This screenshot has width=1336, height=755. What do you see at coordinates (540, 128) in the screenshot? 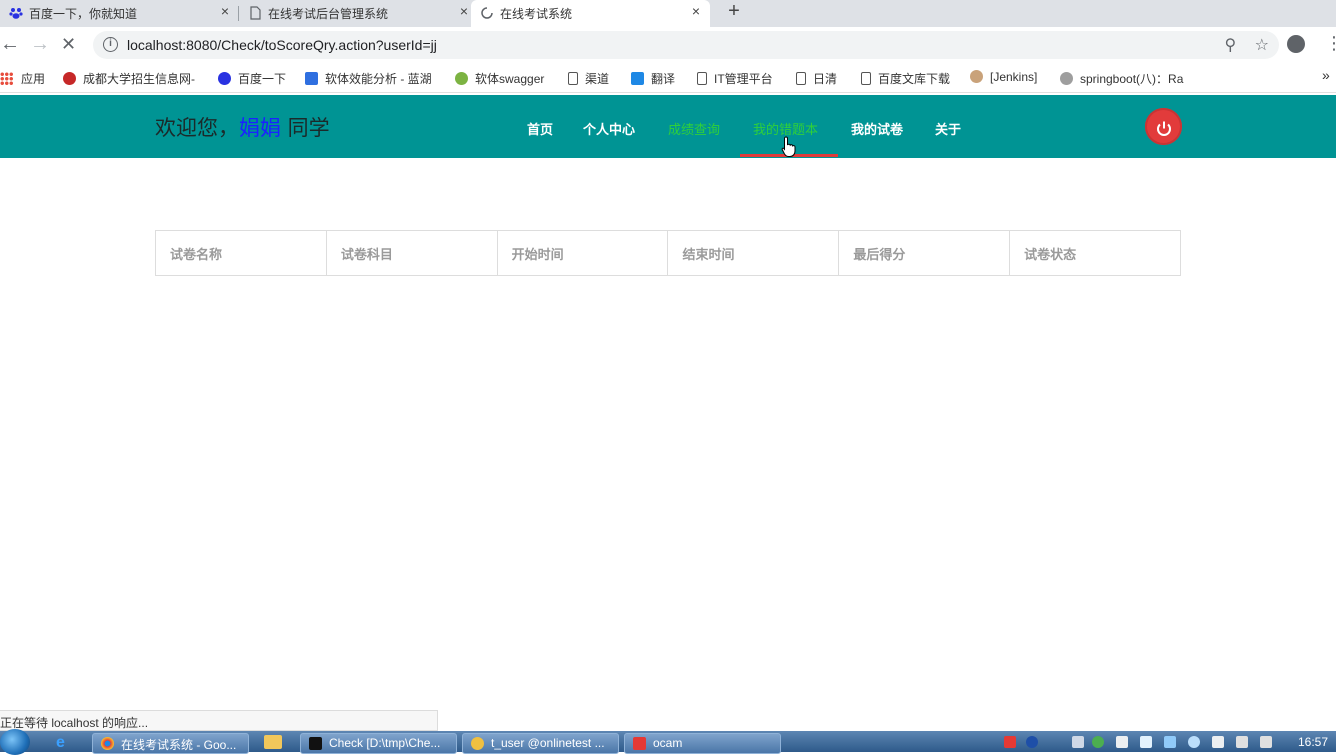
I see `nav-home: 首页` at bounding box center [540, 128].